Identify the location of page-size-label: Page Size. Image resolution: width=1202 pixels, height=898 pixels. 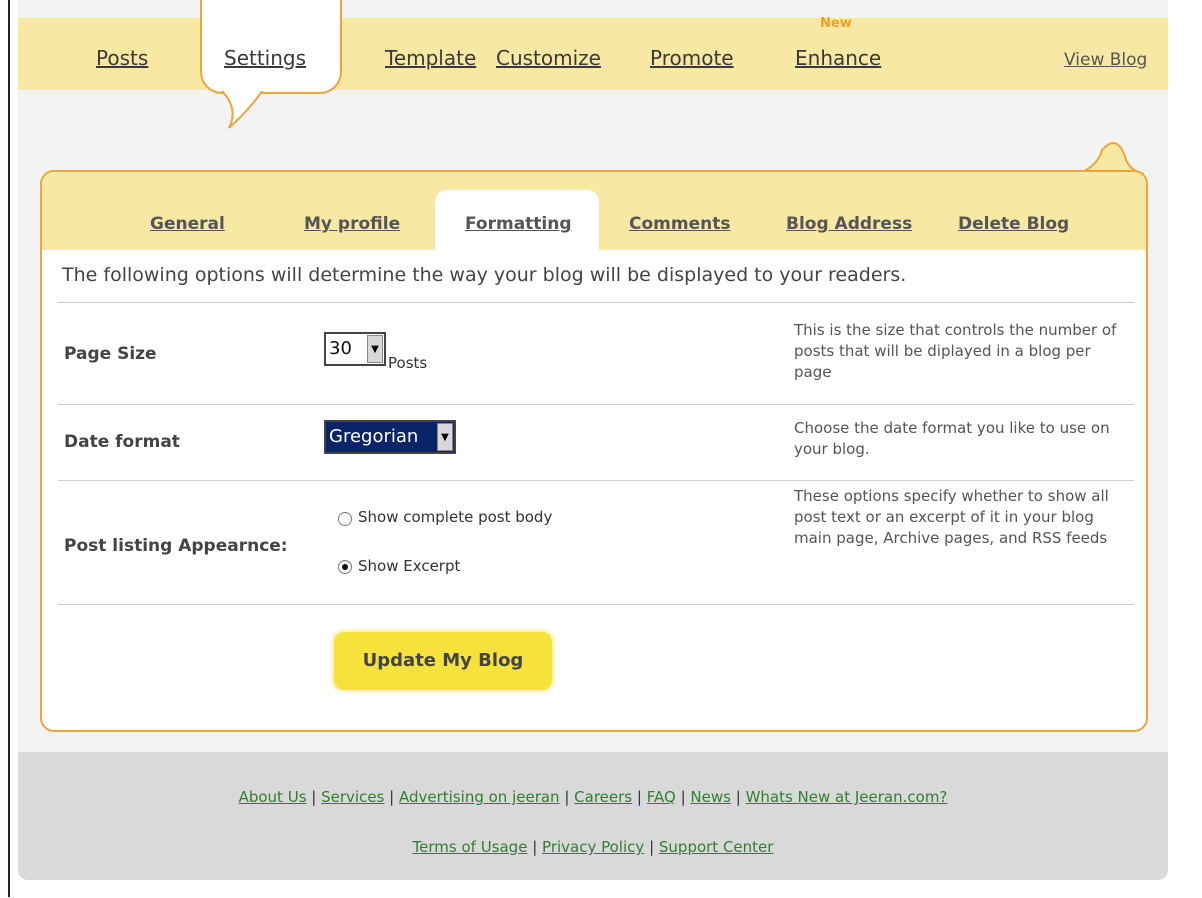
(110, 354).